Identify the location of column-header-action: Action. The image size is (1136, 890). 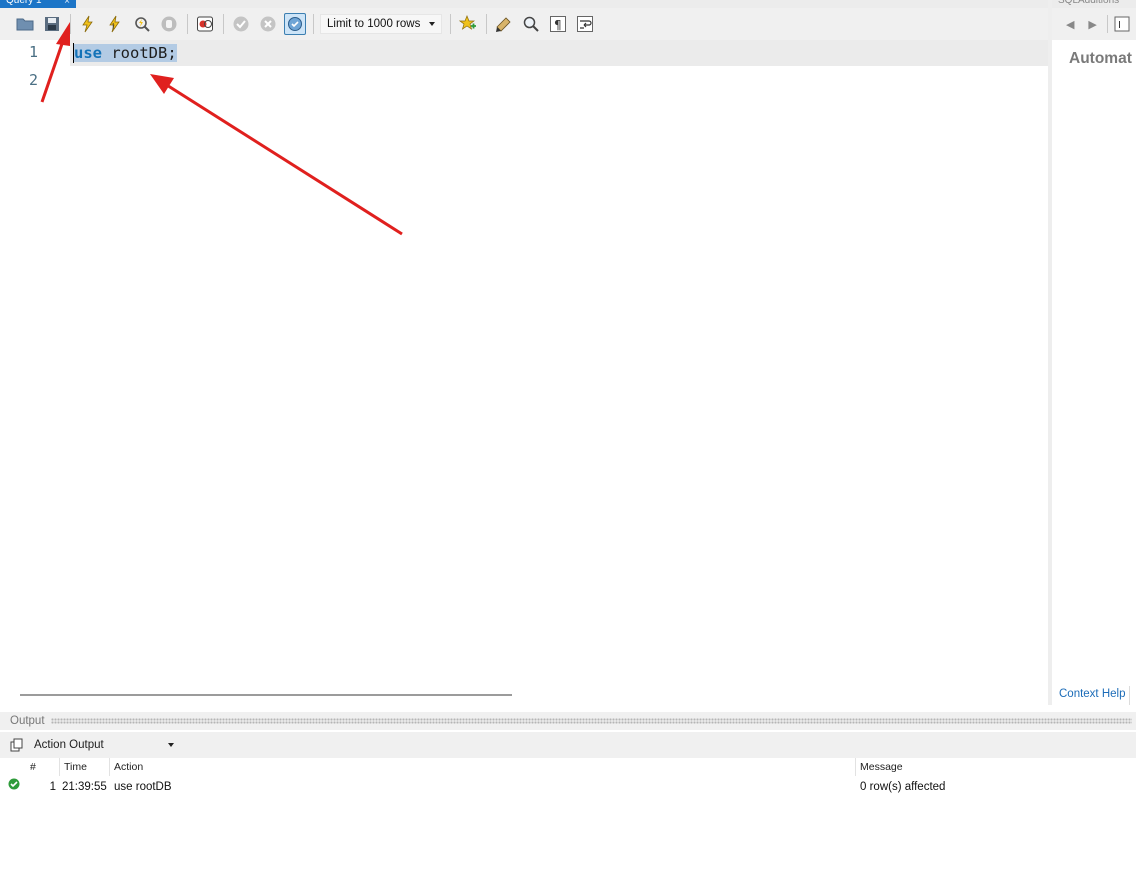
(483, 767).